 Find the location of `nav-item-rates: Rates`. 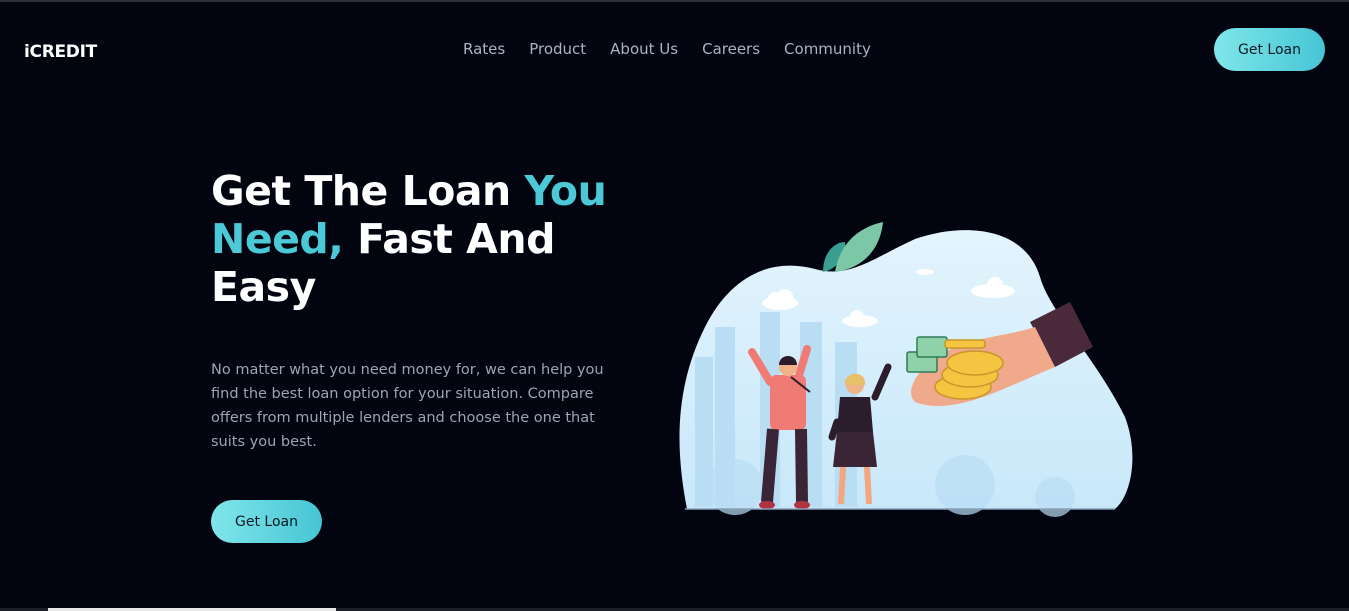

nav-item-rates: Rates is located at coordinates (484, 49).